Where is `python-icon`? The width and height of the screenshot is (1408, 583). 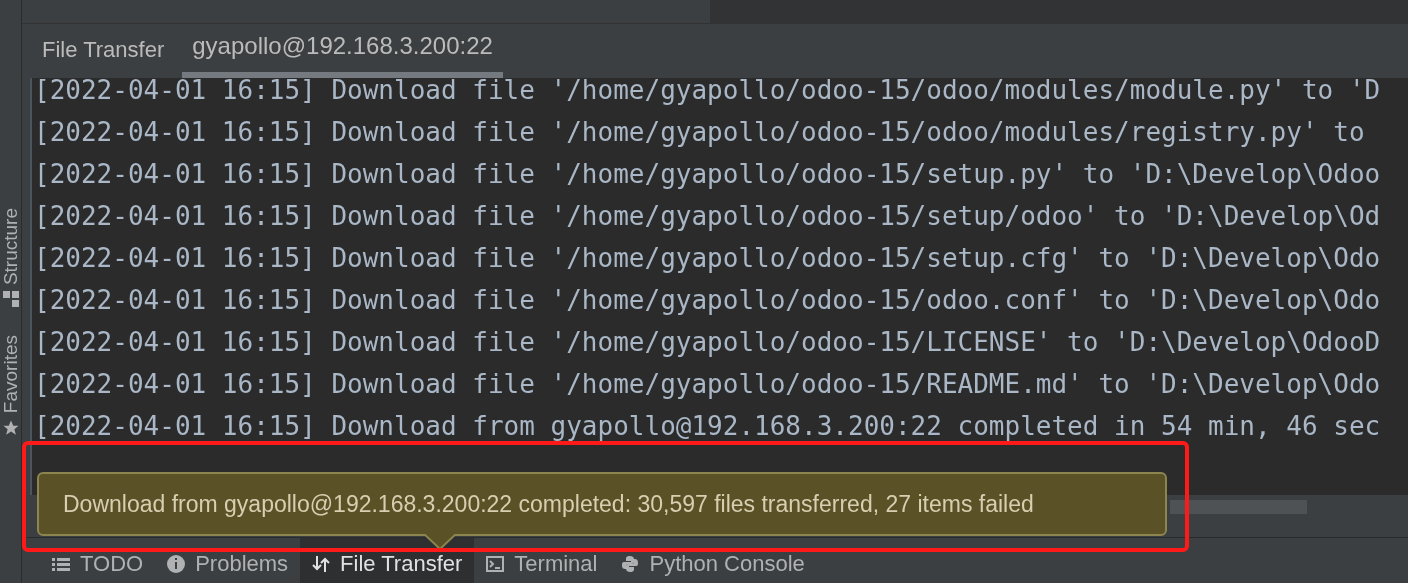
python-icon is located at coordinates (630, 563).